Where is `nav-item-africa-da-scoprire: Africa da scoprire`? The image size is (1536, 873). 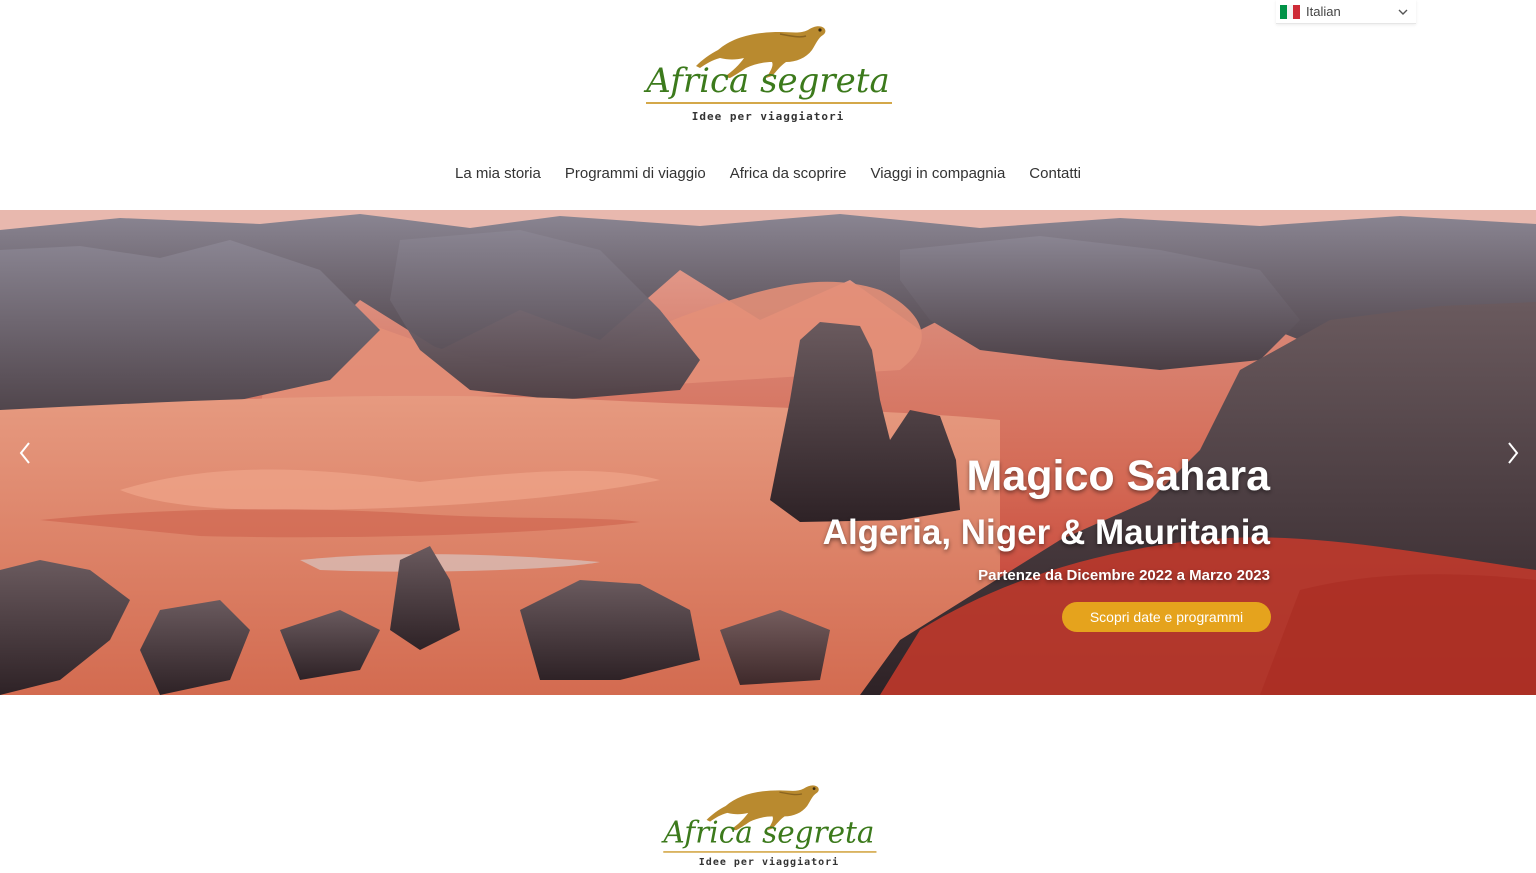 nav-item-africa-da-scoprire: Africa da scoprire is located at coordinates (788, 174).